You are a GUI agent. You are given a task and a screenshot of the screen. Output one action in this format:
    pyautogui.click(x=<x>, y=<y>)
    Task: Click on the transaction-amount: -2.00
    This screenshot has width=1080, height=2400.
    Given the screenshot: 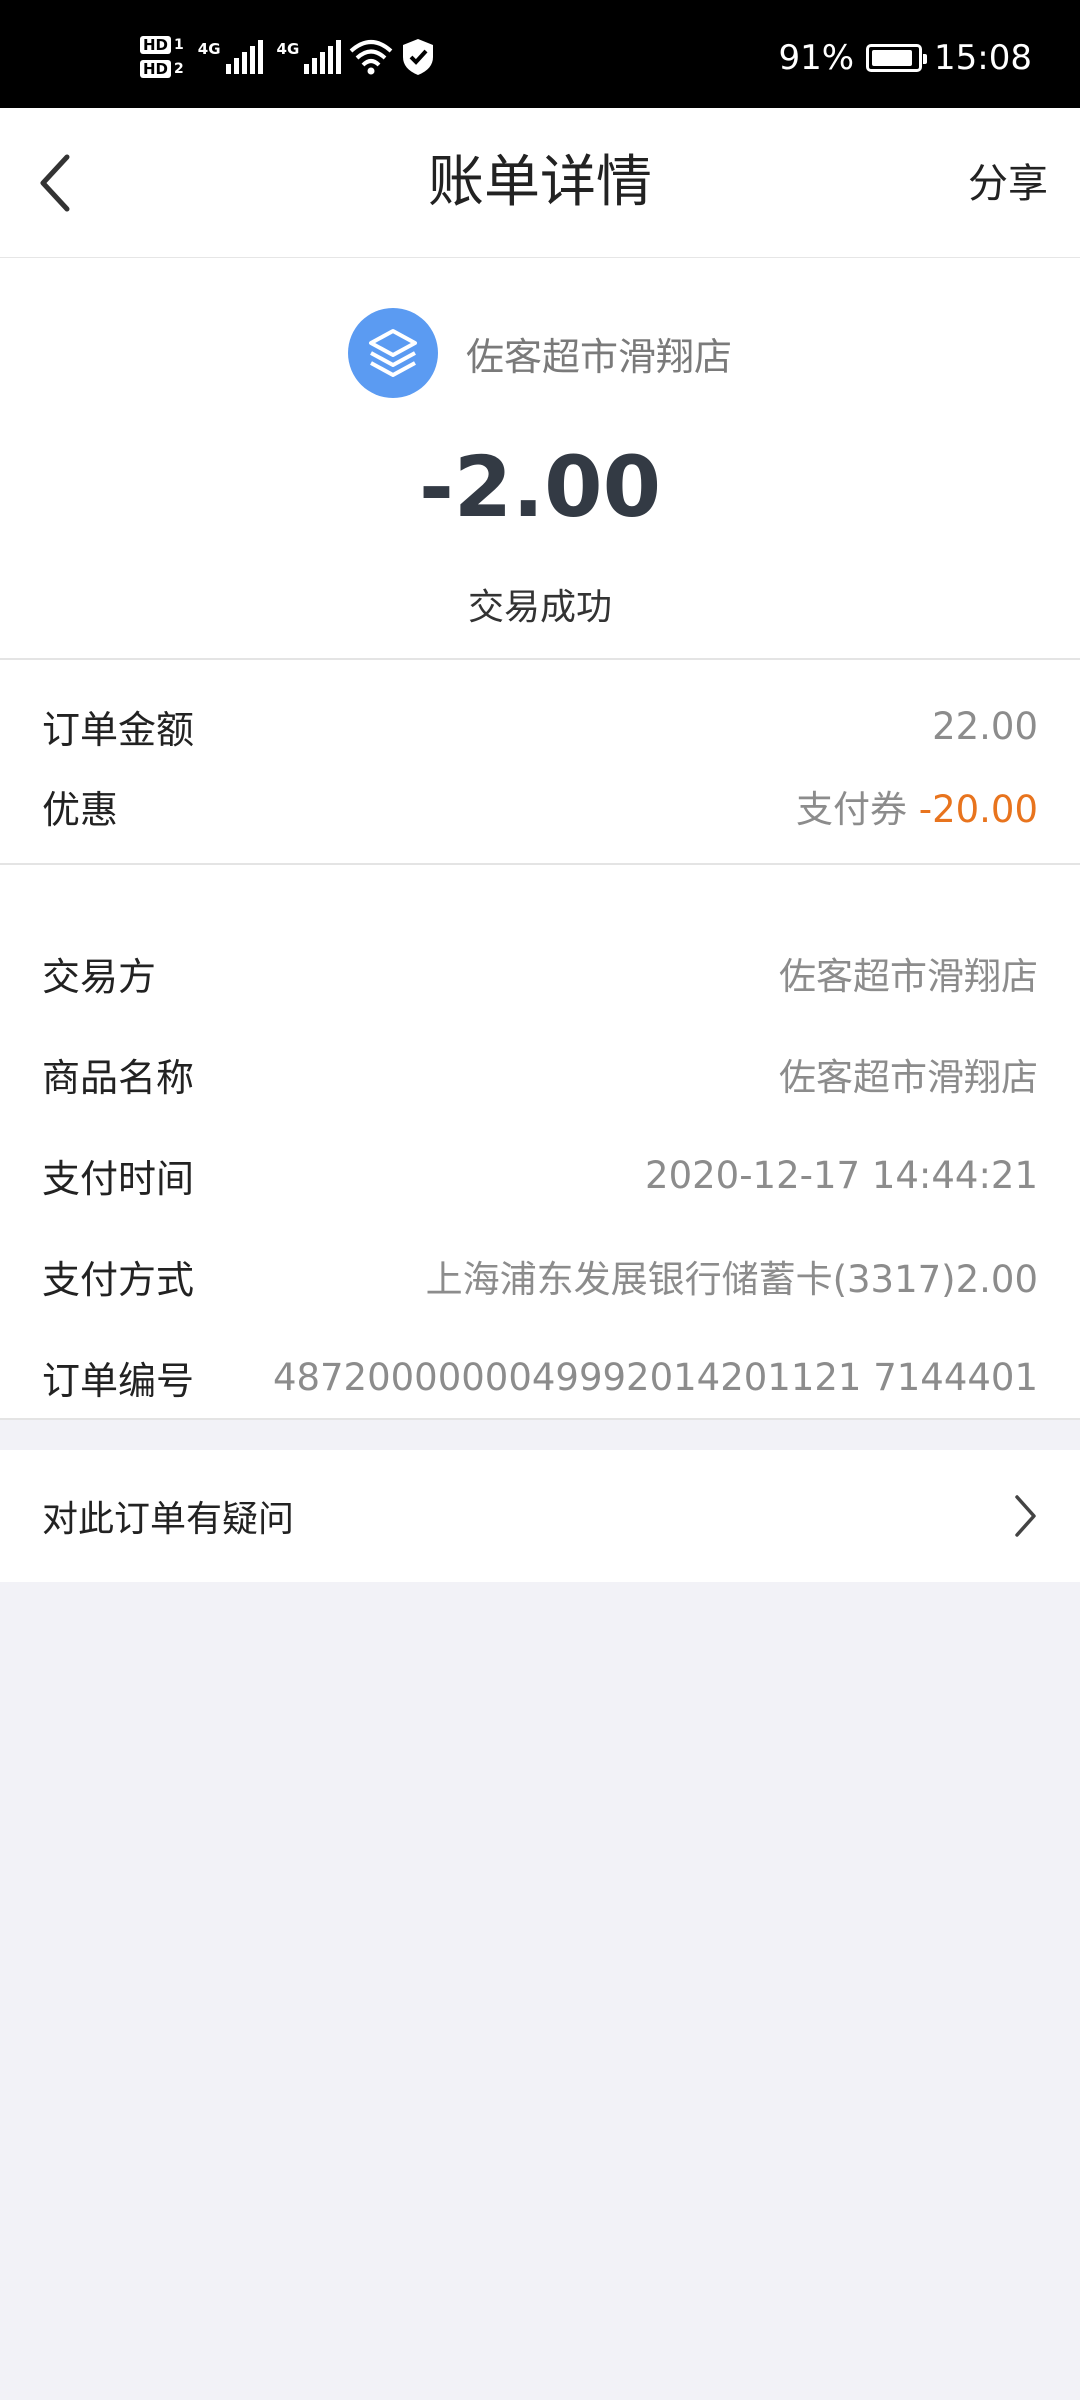 What is the action you would take?
    pyautogui.click(x=540, y=487)
    